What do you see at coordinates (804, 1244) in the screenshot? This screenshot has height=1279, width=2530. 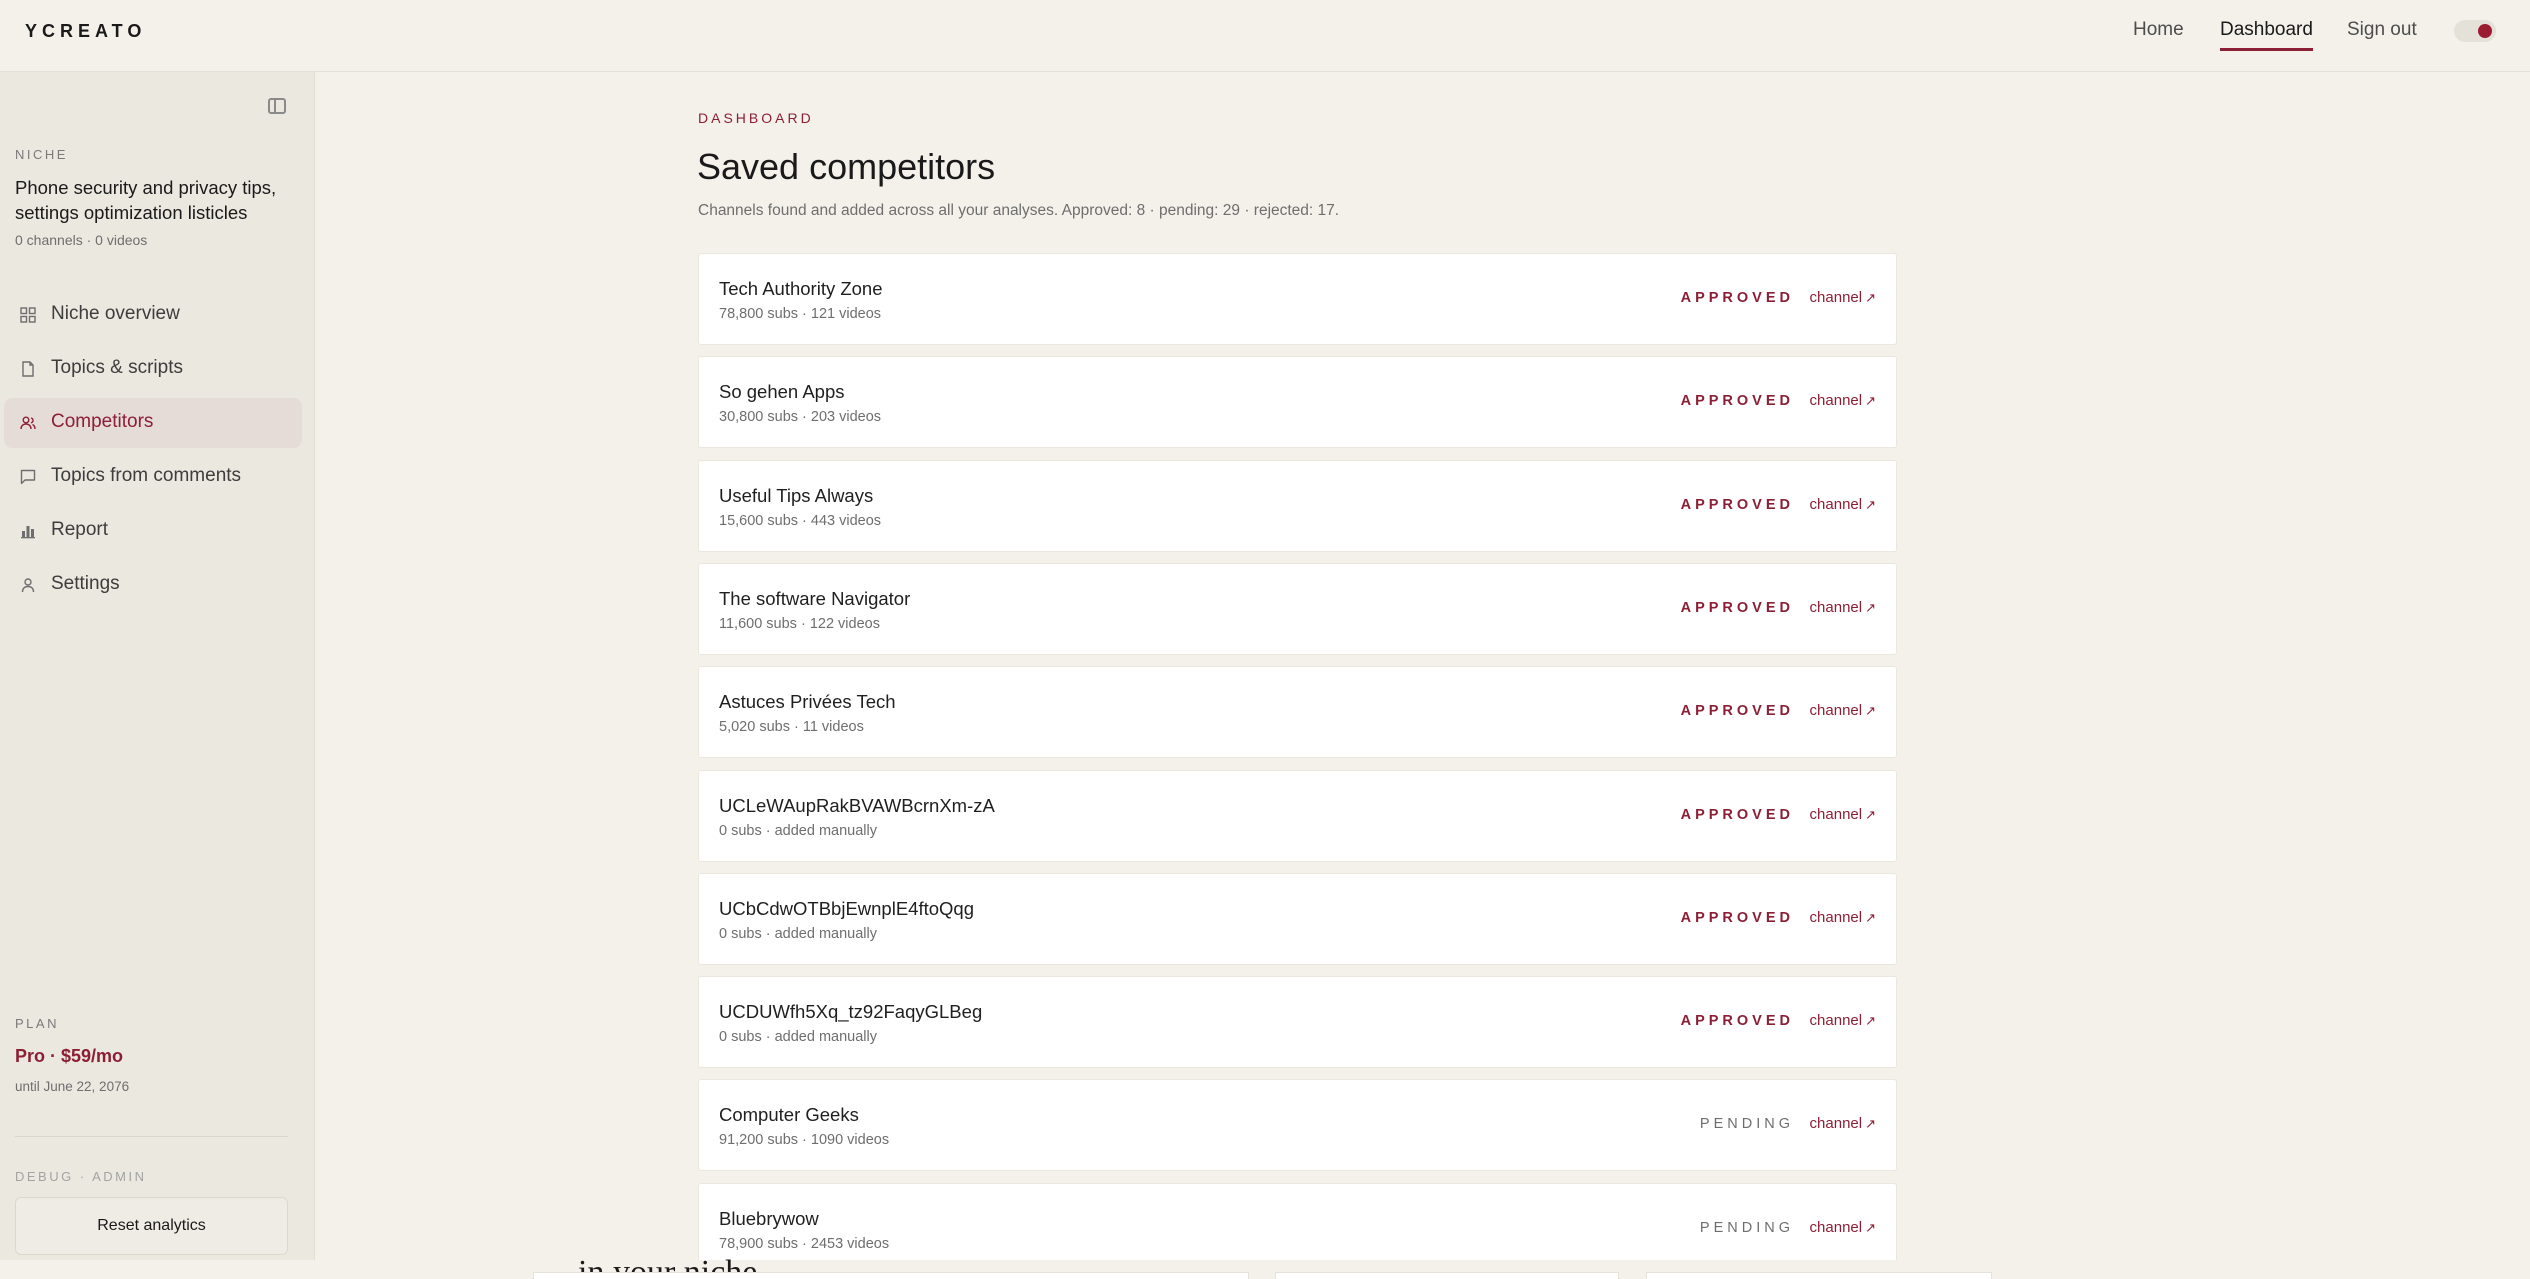 I see `competitor-meta: 78,900 subs · 2453 videos` at bounding box center [804, 1244].